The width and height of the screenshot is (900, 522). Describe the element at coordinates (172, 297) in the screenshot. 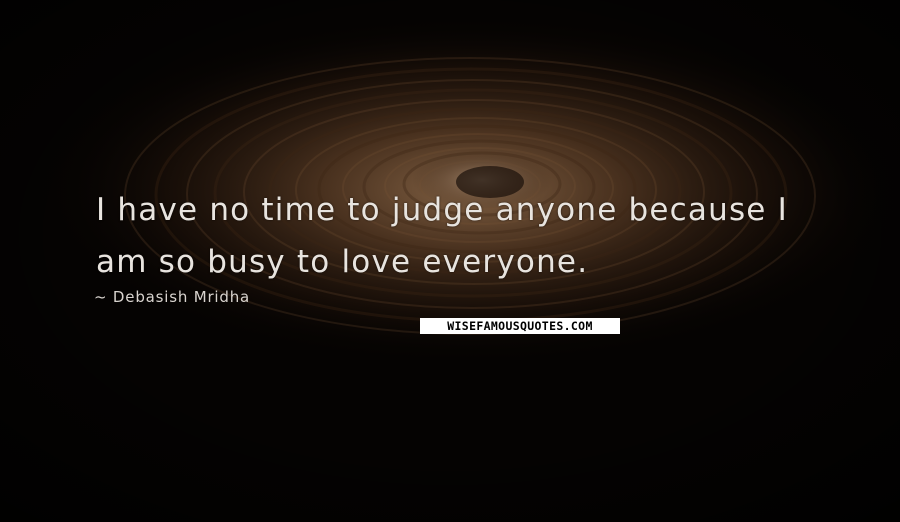

I see `author-attribution: ~ Debasish Mridha` at that location.